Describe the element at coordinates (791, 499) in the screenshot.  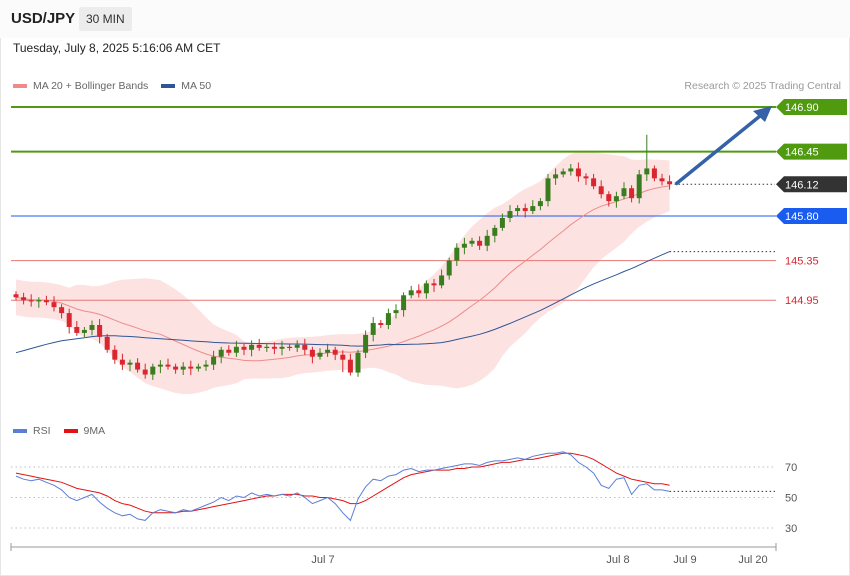
I see `rsi-tick-50: 50` at that location.